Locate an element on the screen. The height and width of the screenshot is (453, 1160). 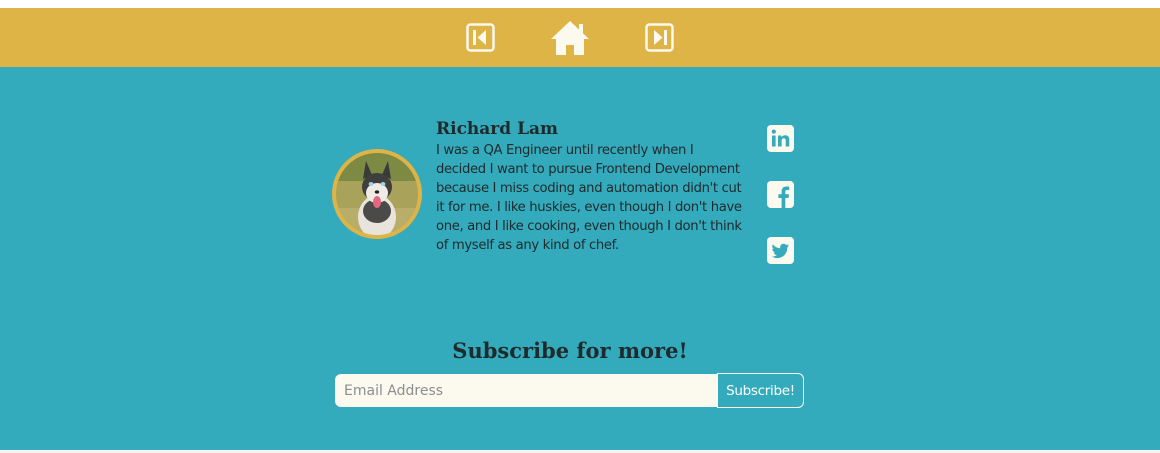
next-arrow-icon is located at coordinates (659, 37).